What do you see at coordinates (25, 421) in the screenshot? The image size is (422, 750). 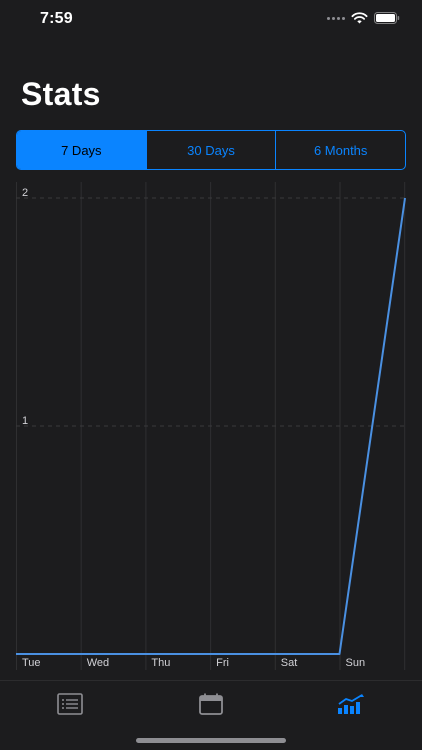 I see `y-tick-label: 1` at bounding box center [25, 421].